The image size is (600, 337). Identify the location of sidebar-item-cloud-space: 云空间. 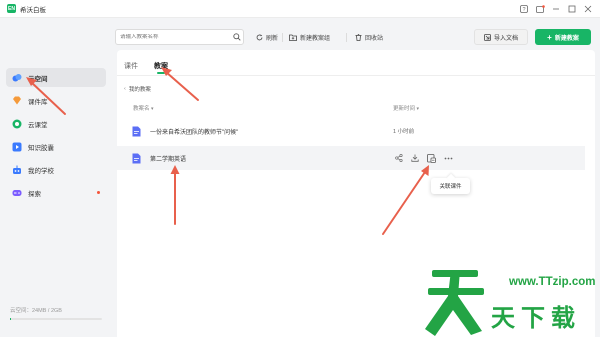
(56, 77).